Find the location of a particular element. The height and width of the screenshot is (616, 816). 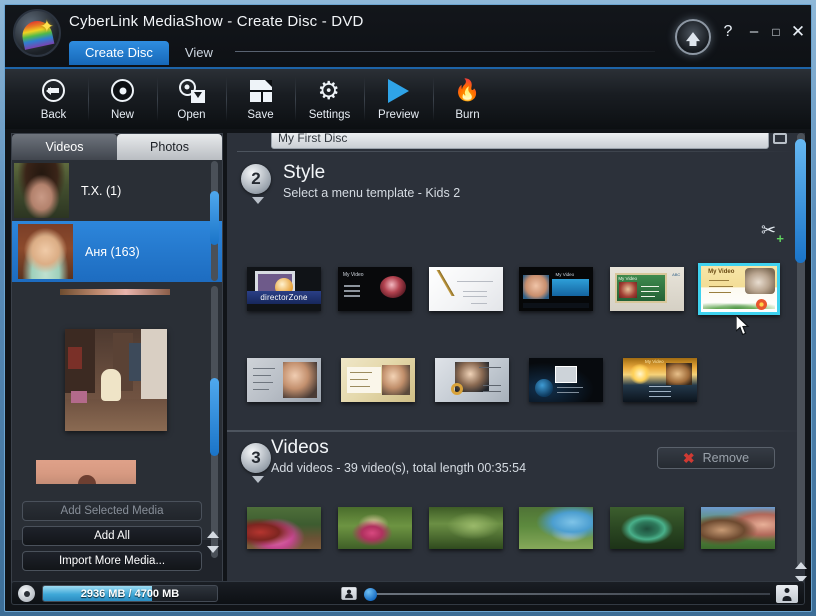

disc-capacity-meter: 2936 MB / 4700 MB is located at coordinates (130, 593).